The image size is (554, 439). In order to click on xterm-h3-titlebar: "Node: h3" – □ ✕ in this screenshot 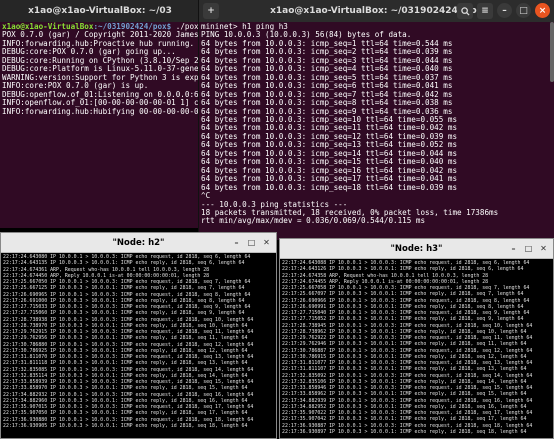, I will do `click(416, 249)`.